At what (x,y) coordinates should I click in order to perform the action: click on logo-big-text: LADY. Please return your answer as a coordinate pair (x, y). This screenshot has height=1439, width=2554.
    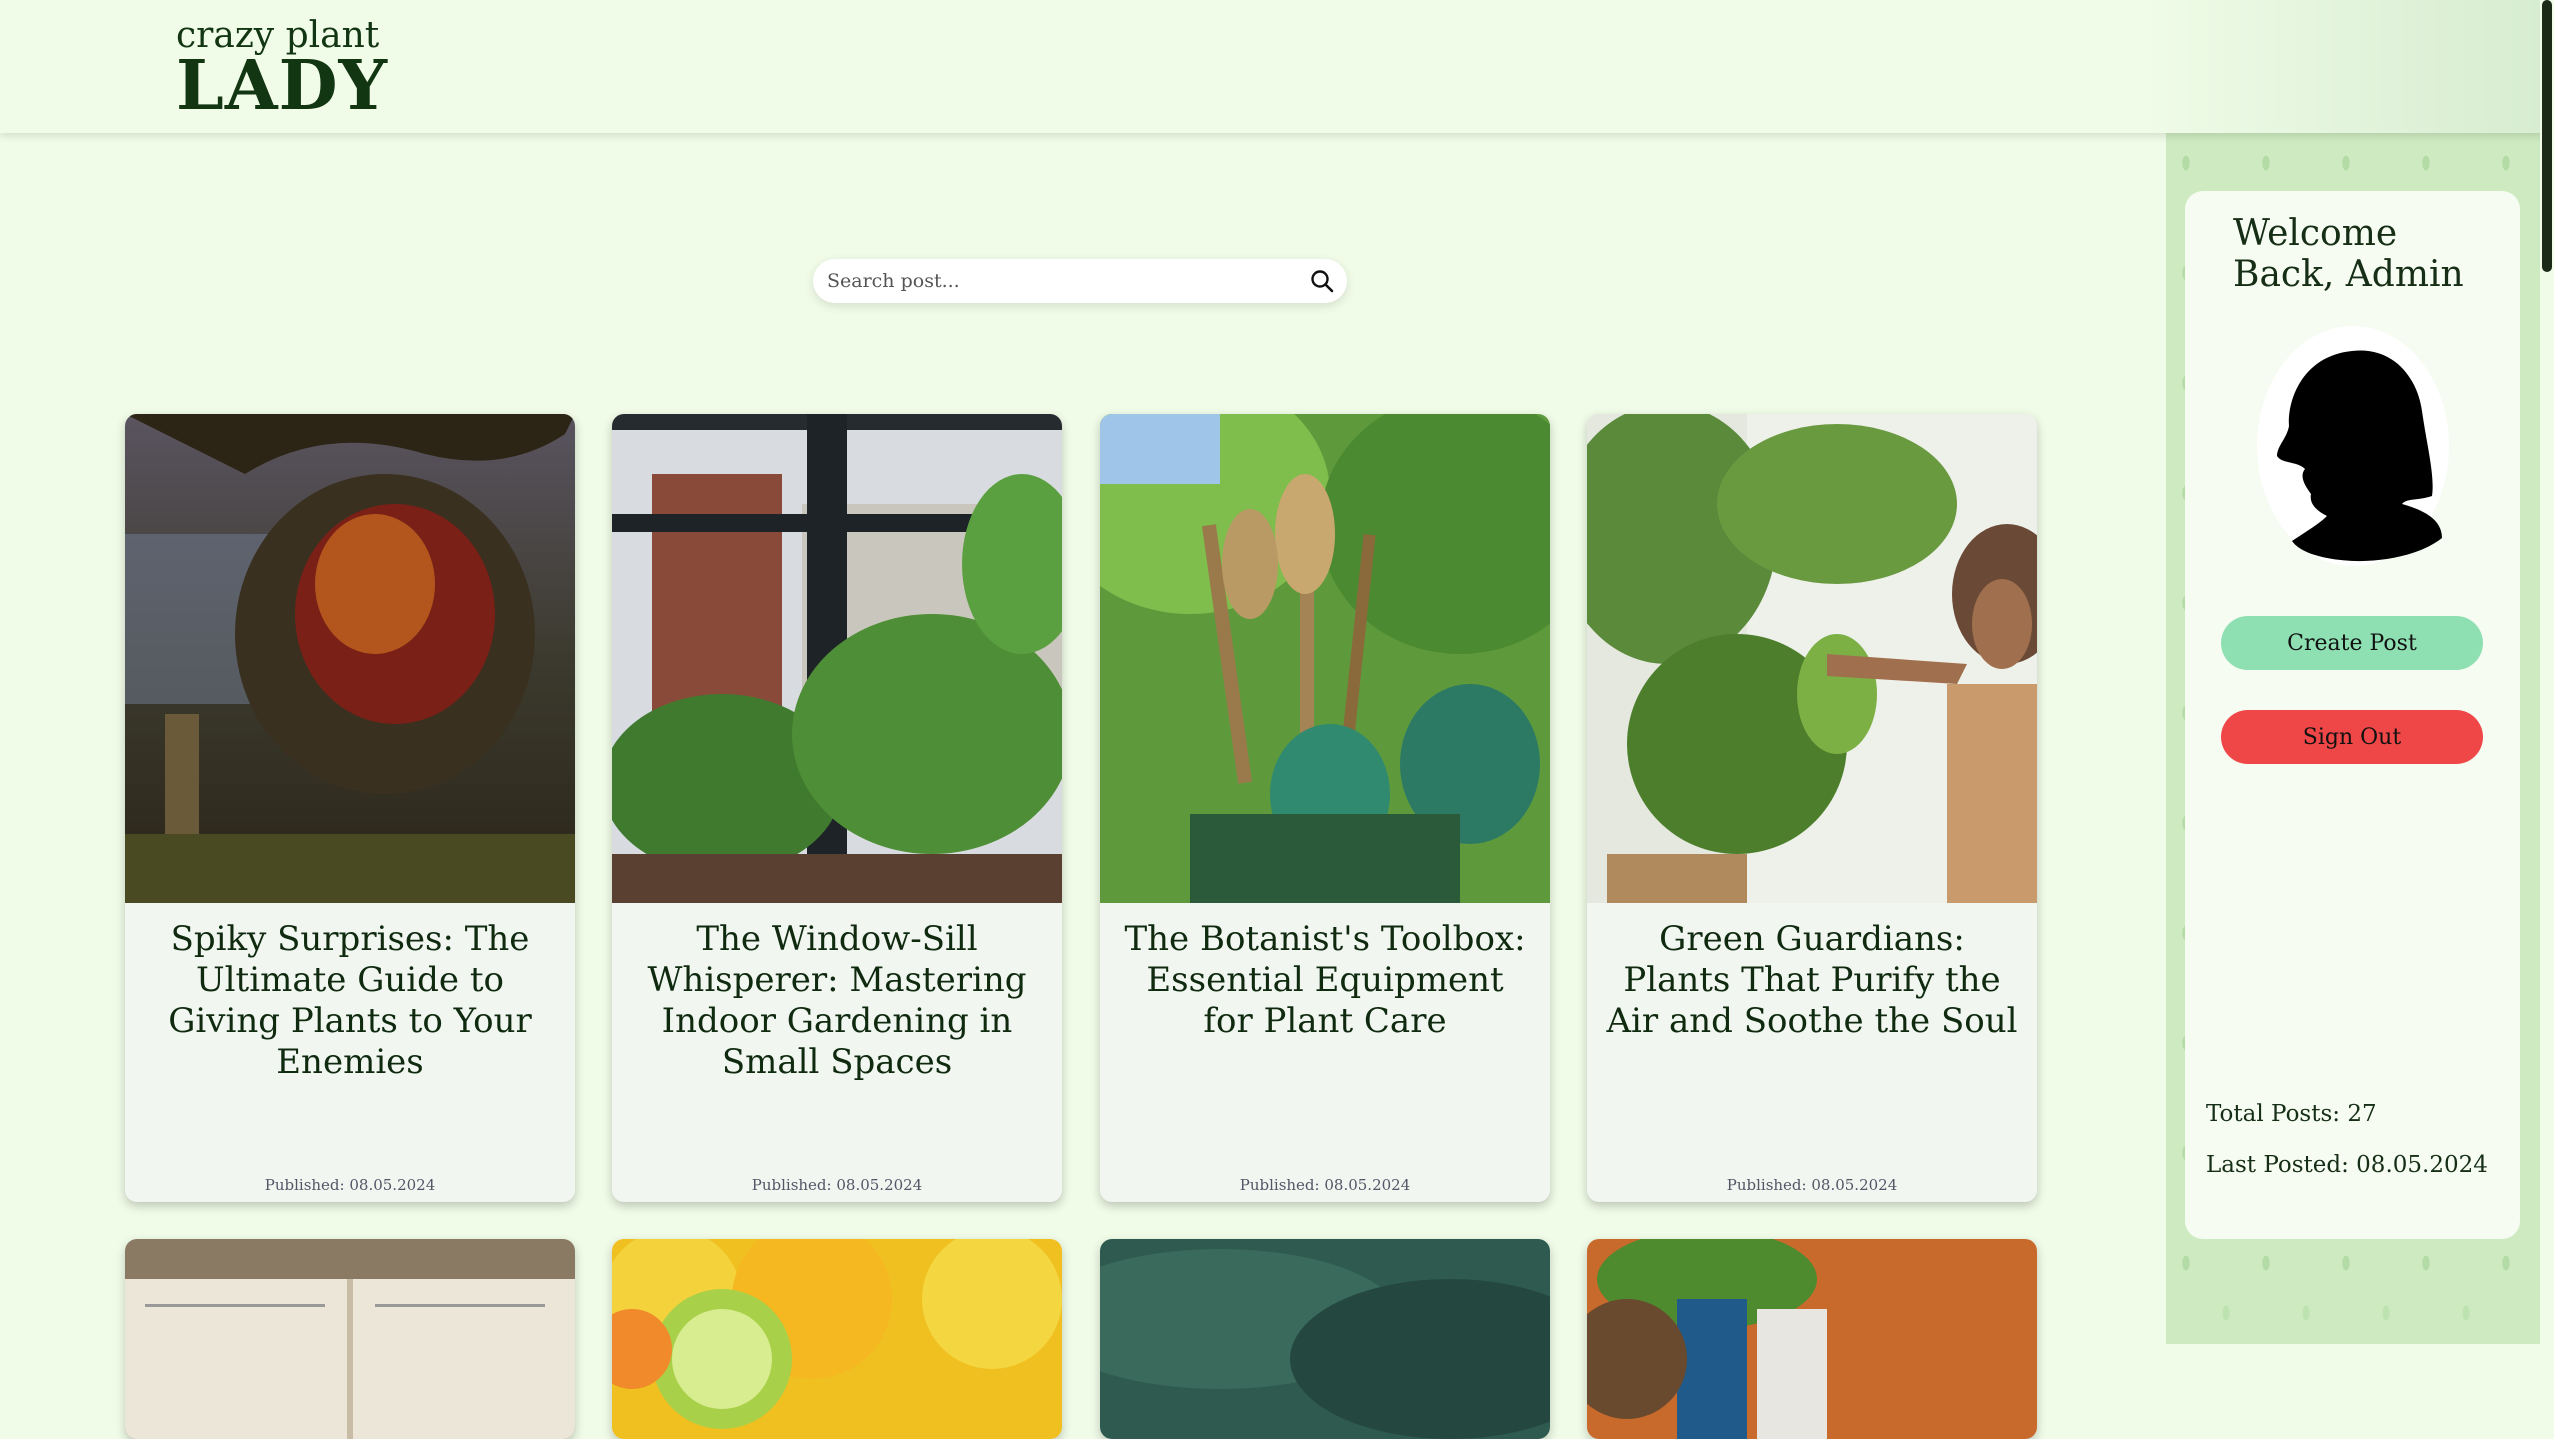
    Looking at the image, I should click on (282, 86).